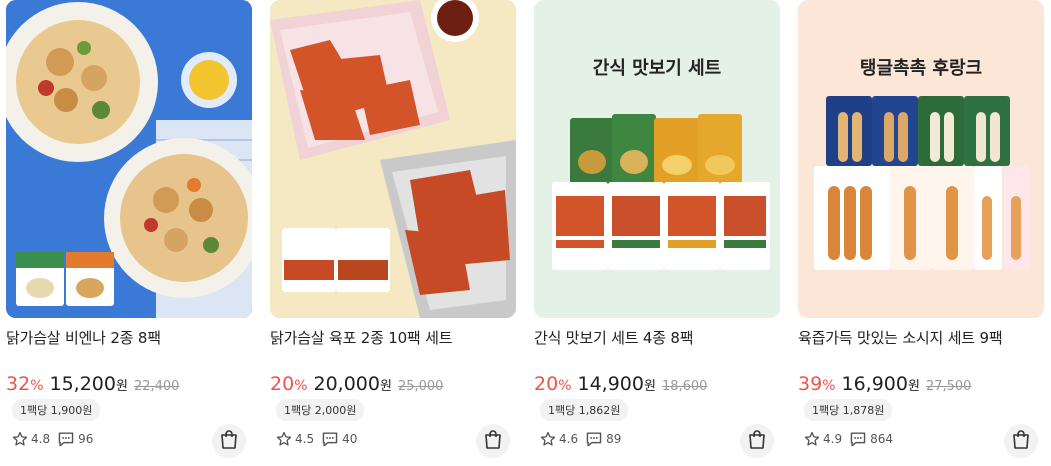 The image size is (1051, 466). I want to click on unit-price-badge: 1팩당 1,878원, so click(848, 410).